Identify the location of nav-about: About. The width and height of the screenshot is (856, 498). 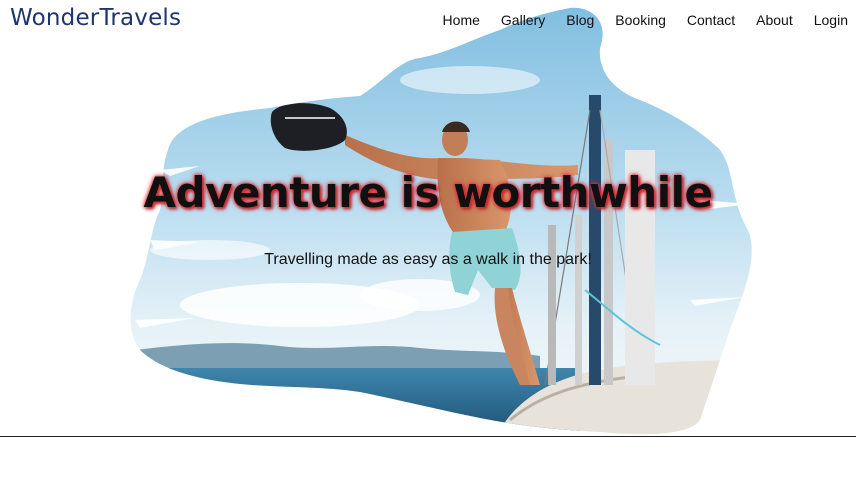
(774, 20).